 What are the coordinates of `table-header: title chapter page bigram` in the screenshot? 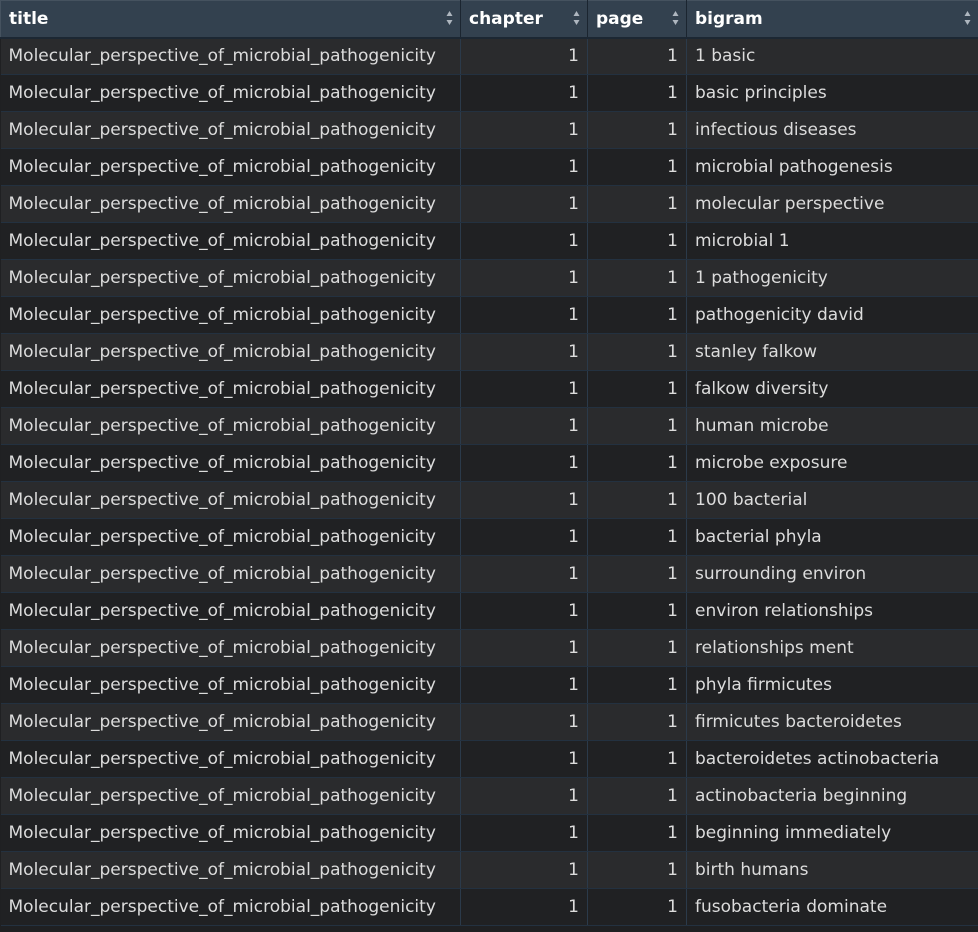 It's located at (489, 19).